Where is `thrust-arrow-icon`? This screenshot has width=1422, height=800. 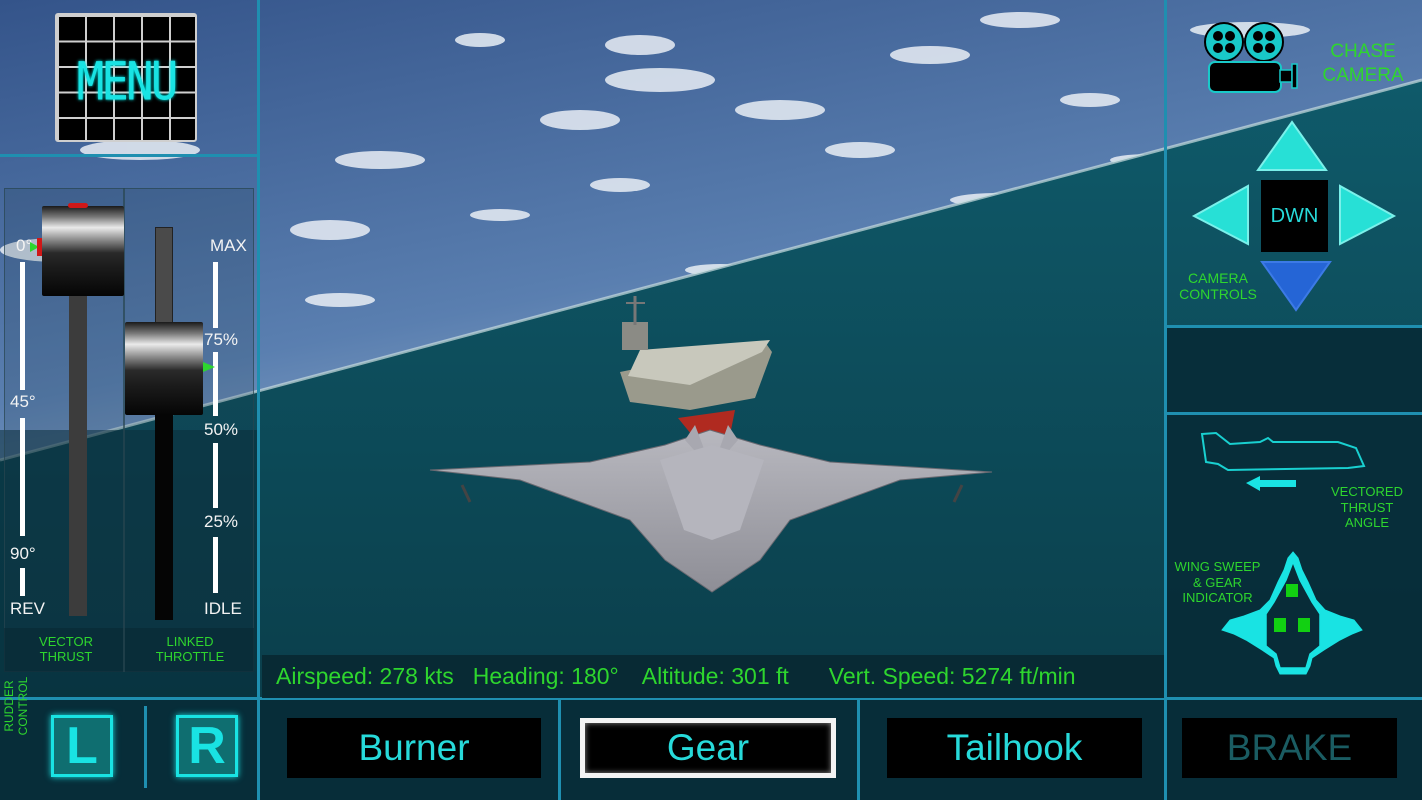
thrust-arrow-icon is located at coordinates (1271, 483).